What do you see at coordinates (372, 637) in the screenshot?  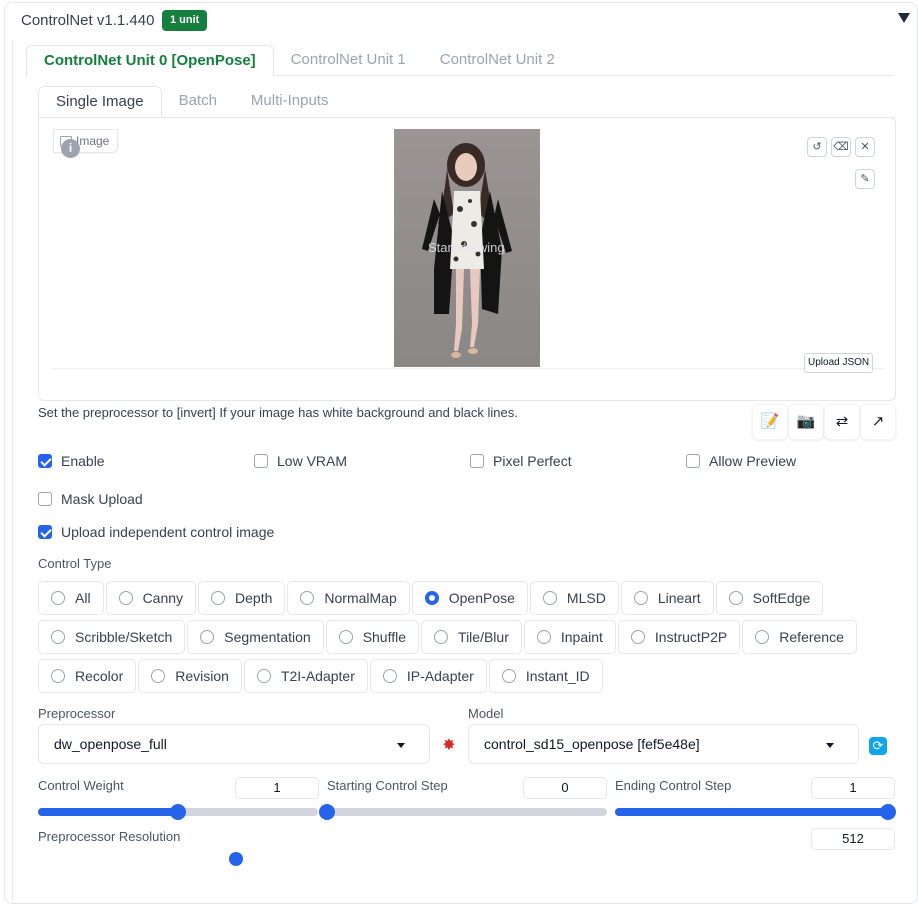 I see `control-type-option-shuffle: Shuffle` at bounding box center [372, 637].